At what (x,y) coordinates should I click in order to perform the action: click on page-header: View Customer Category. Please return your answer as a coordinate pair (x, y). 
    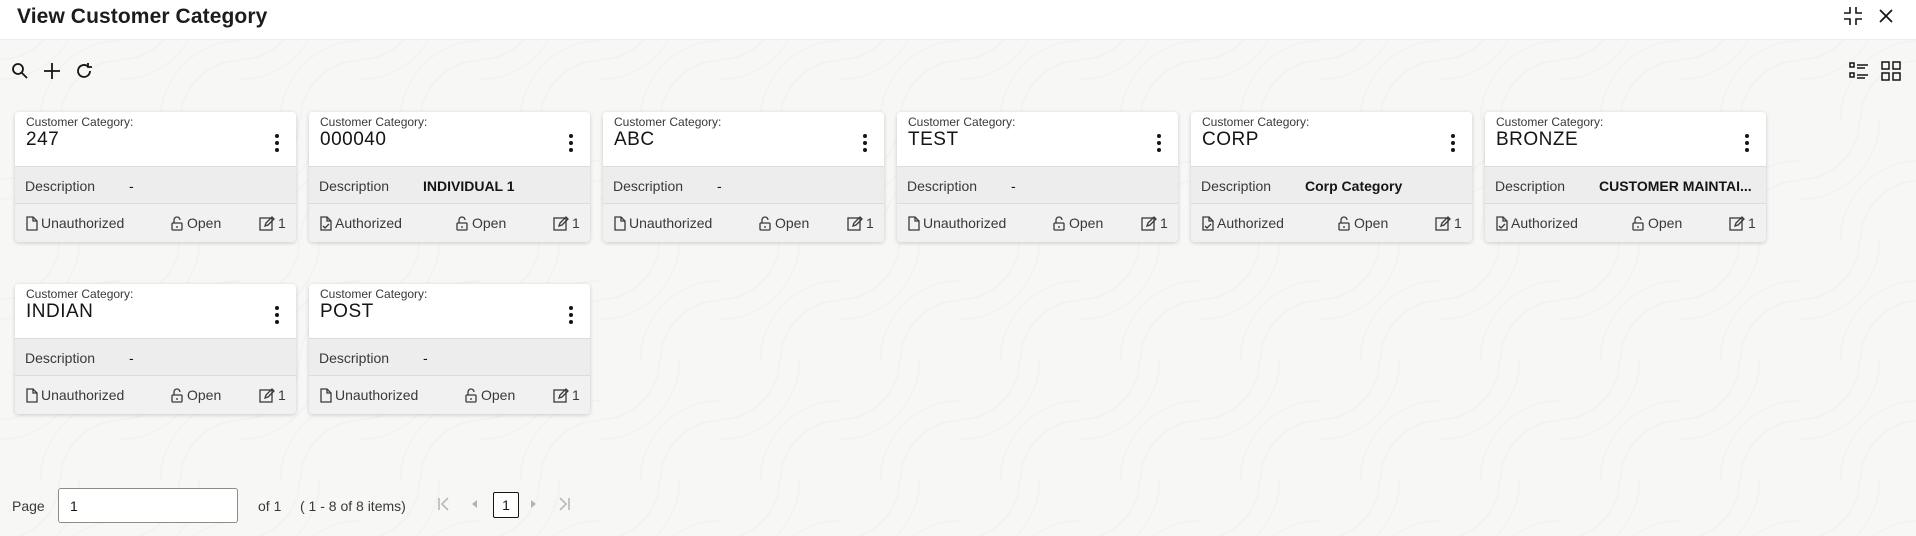
    Looking at the image, I should click on (958, 20).